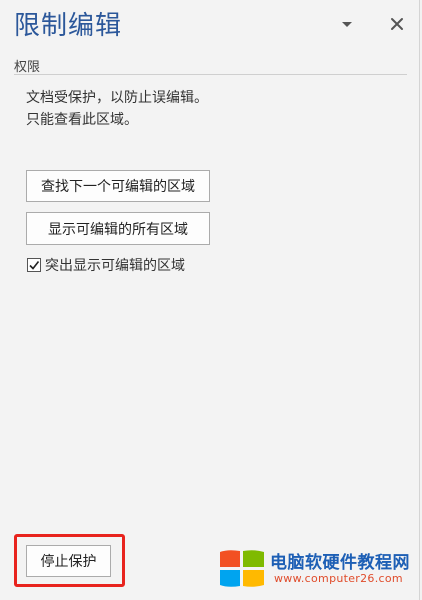 This screenshot has height=600, width=422. Describe the element at coordinates (118, 186) in the screenshot. I see `find-next-editable-region-button: 查找下一个可编辑的区域` at that location.